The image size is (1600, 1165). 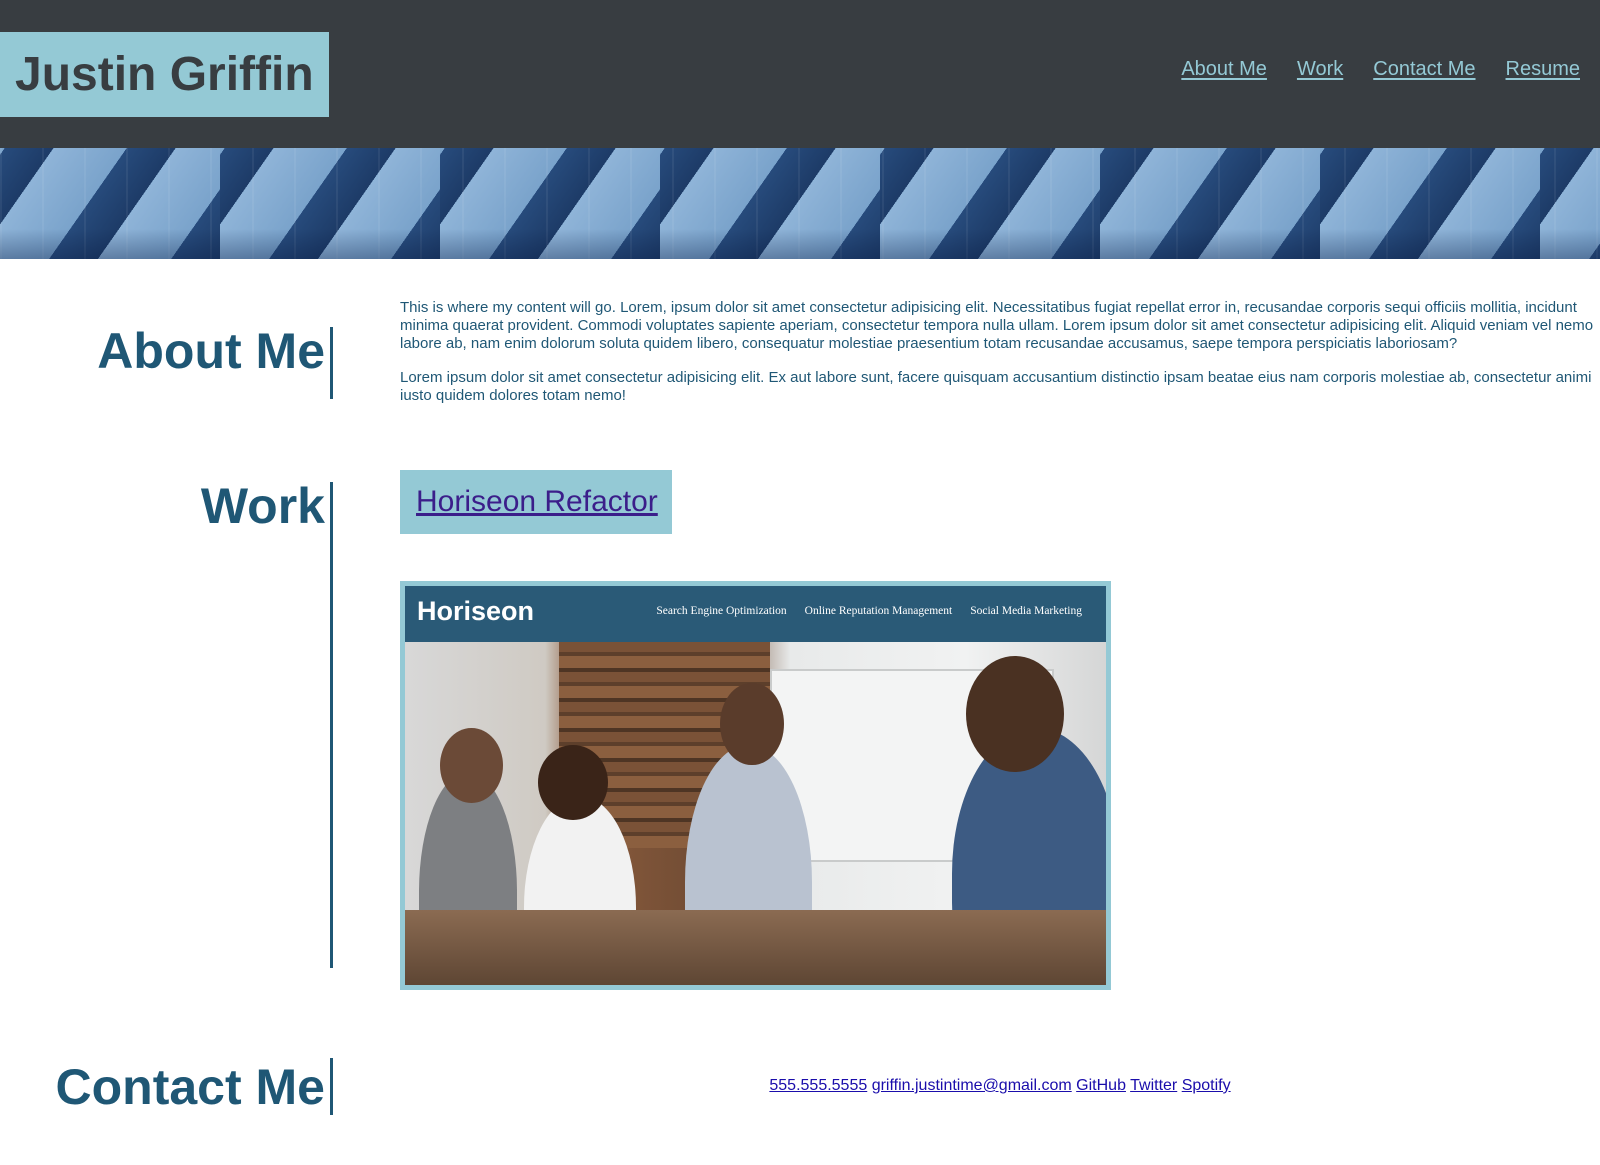 I want to click on screenshot-nav-item: Social Media Marketing, so click(x=1026, y=611).